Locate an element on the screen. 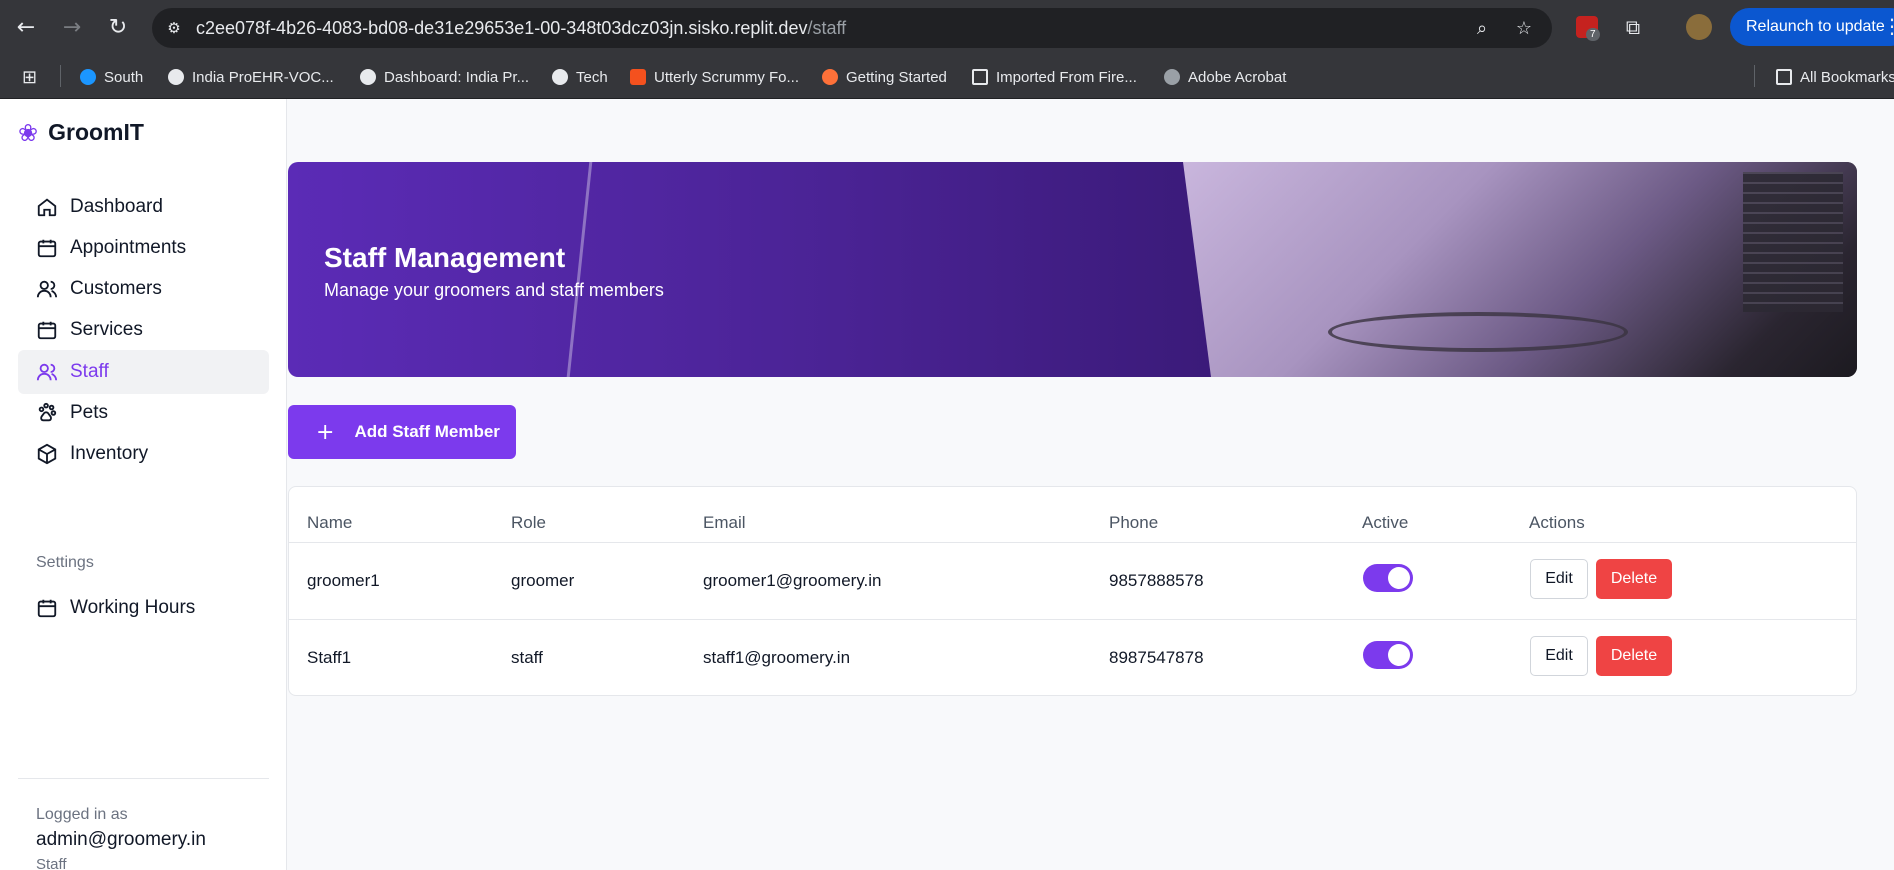 The image size is (1894, 870). sidebar-item-inventory: Inventory is located at coordinates (143, 454).